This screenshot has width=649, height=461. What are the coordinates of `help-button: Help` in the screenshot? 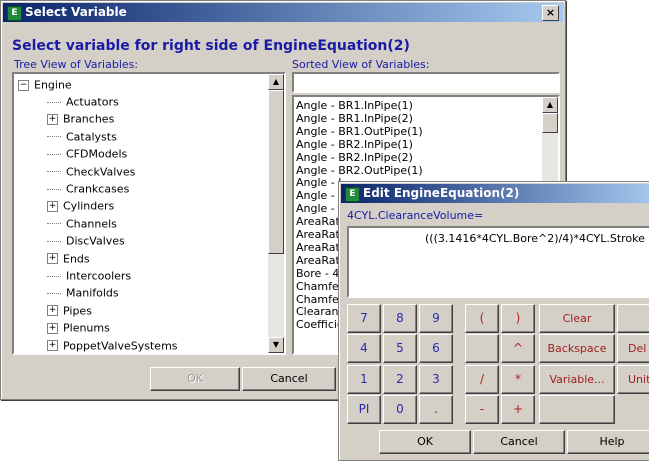 It's located at (608, 442).